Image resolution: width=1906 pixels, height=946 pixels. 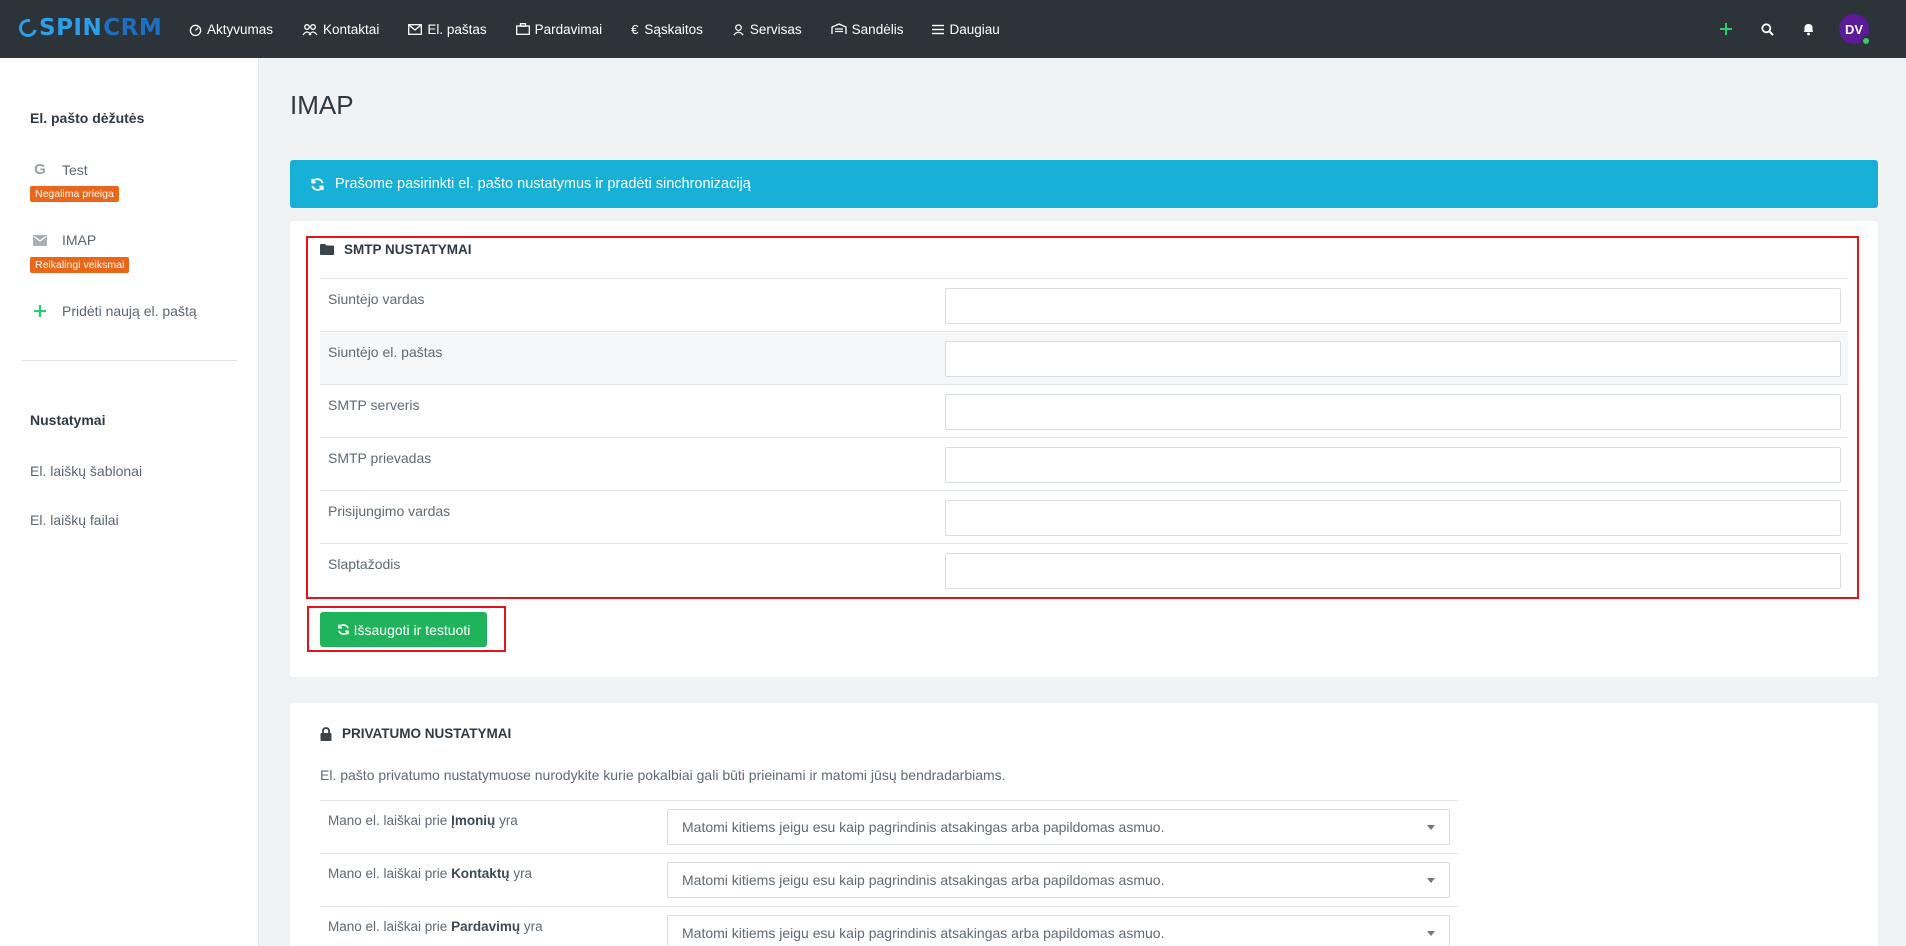 What do you see at coordinates (430, 873) in the screenshot?
I see `privacy-label: Mano el. laiškai prie Kontaktų yra` at bounding box center [430, 873].